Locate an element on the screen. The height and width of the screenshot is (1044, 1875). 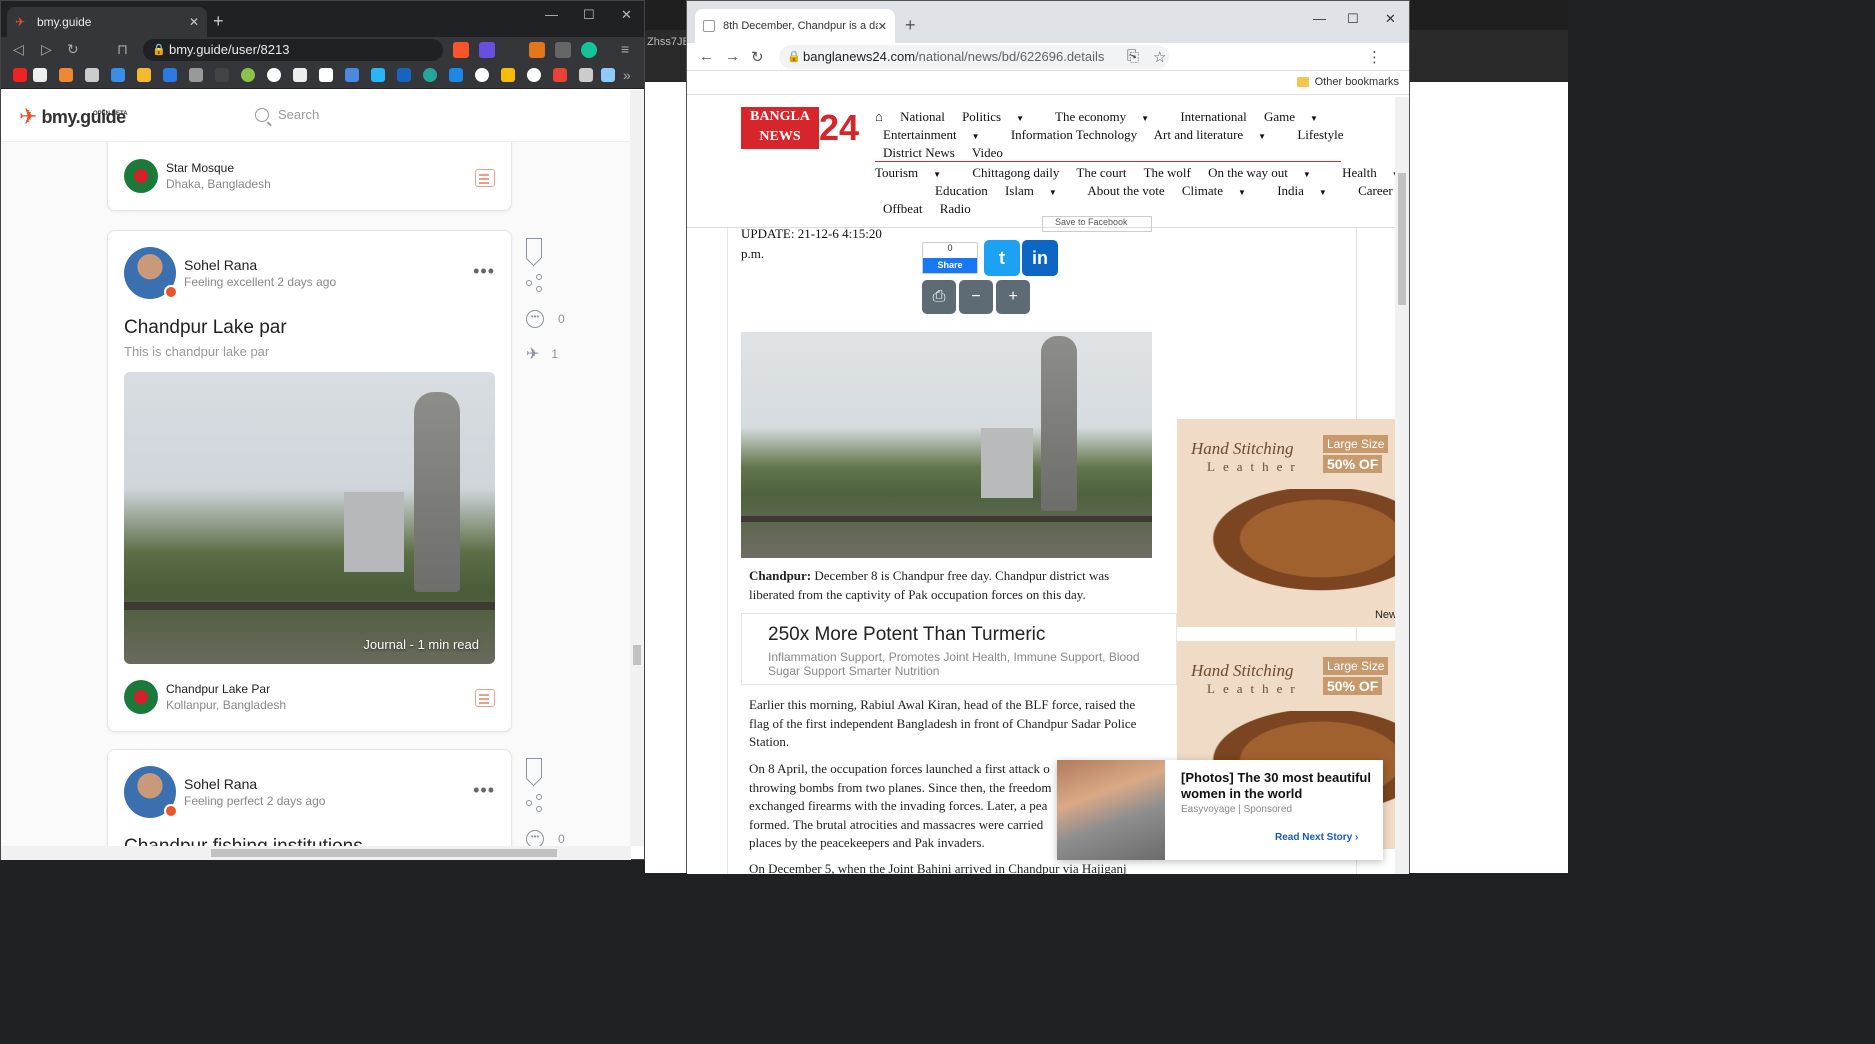
metamask-icon is located at coordinates (537, 50).